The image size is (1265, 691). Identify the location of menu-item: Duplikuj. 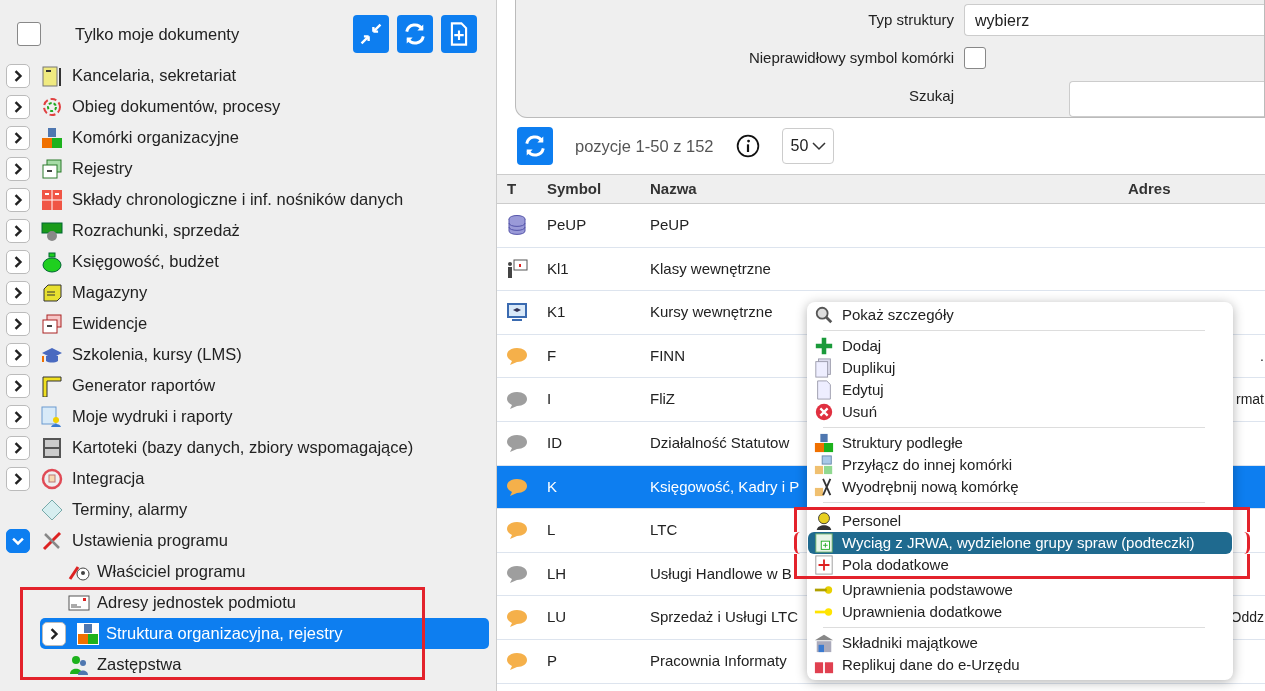
(1020, 368).